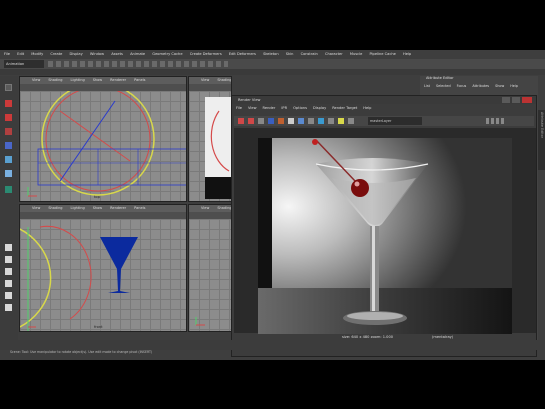 This screenshot has height=409, width=545. I want to click on viewport-side: View Shading, so click(210, 139).